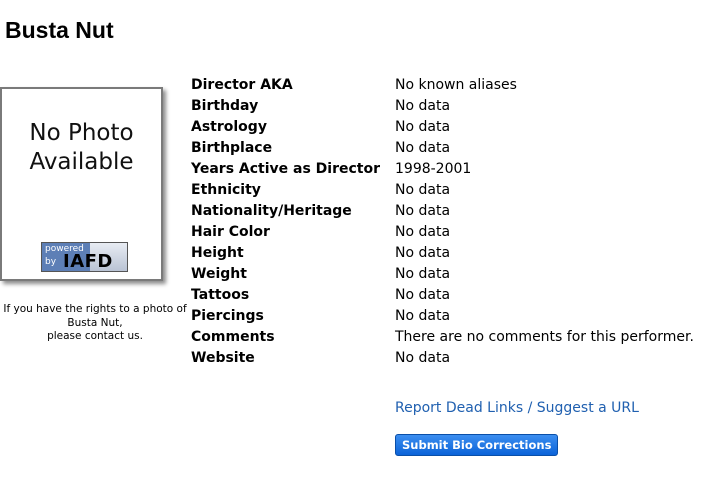 Image resolution: width=720 pixels, height=498 pixels. What do you see at coordinates (223, 358) in the screenshot?
I see `bio-label: Website` at bounding box center [223, 358].